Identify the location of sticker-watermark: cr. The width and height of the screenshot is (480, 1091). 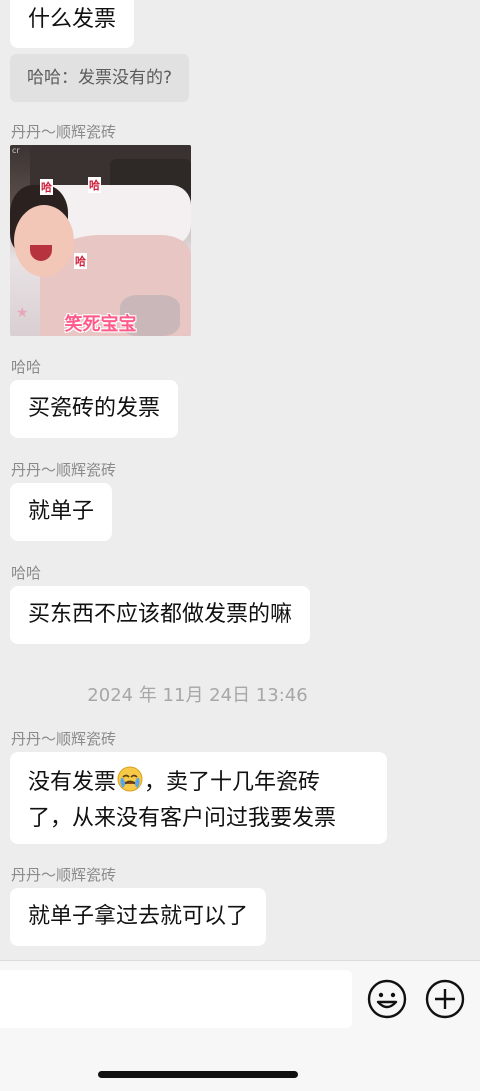
(16, 150).